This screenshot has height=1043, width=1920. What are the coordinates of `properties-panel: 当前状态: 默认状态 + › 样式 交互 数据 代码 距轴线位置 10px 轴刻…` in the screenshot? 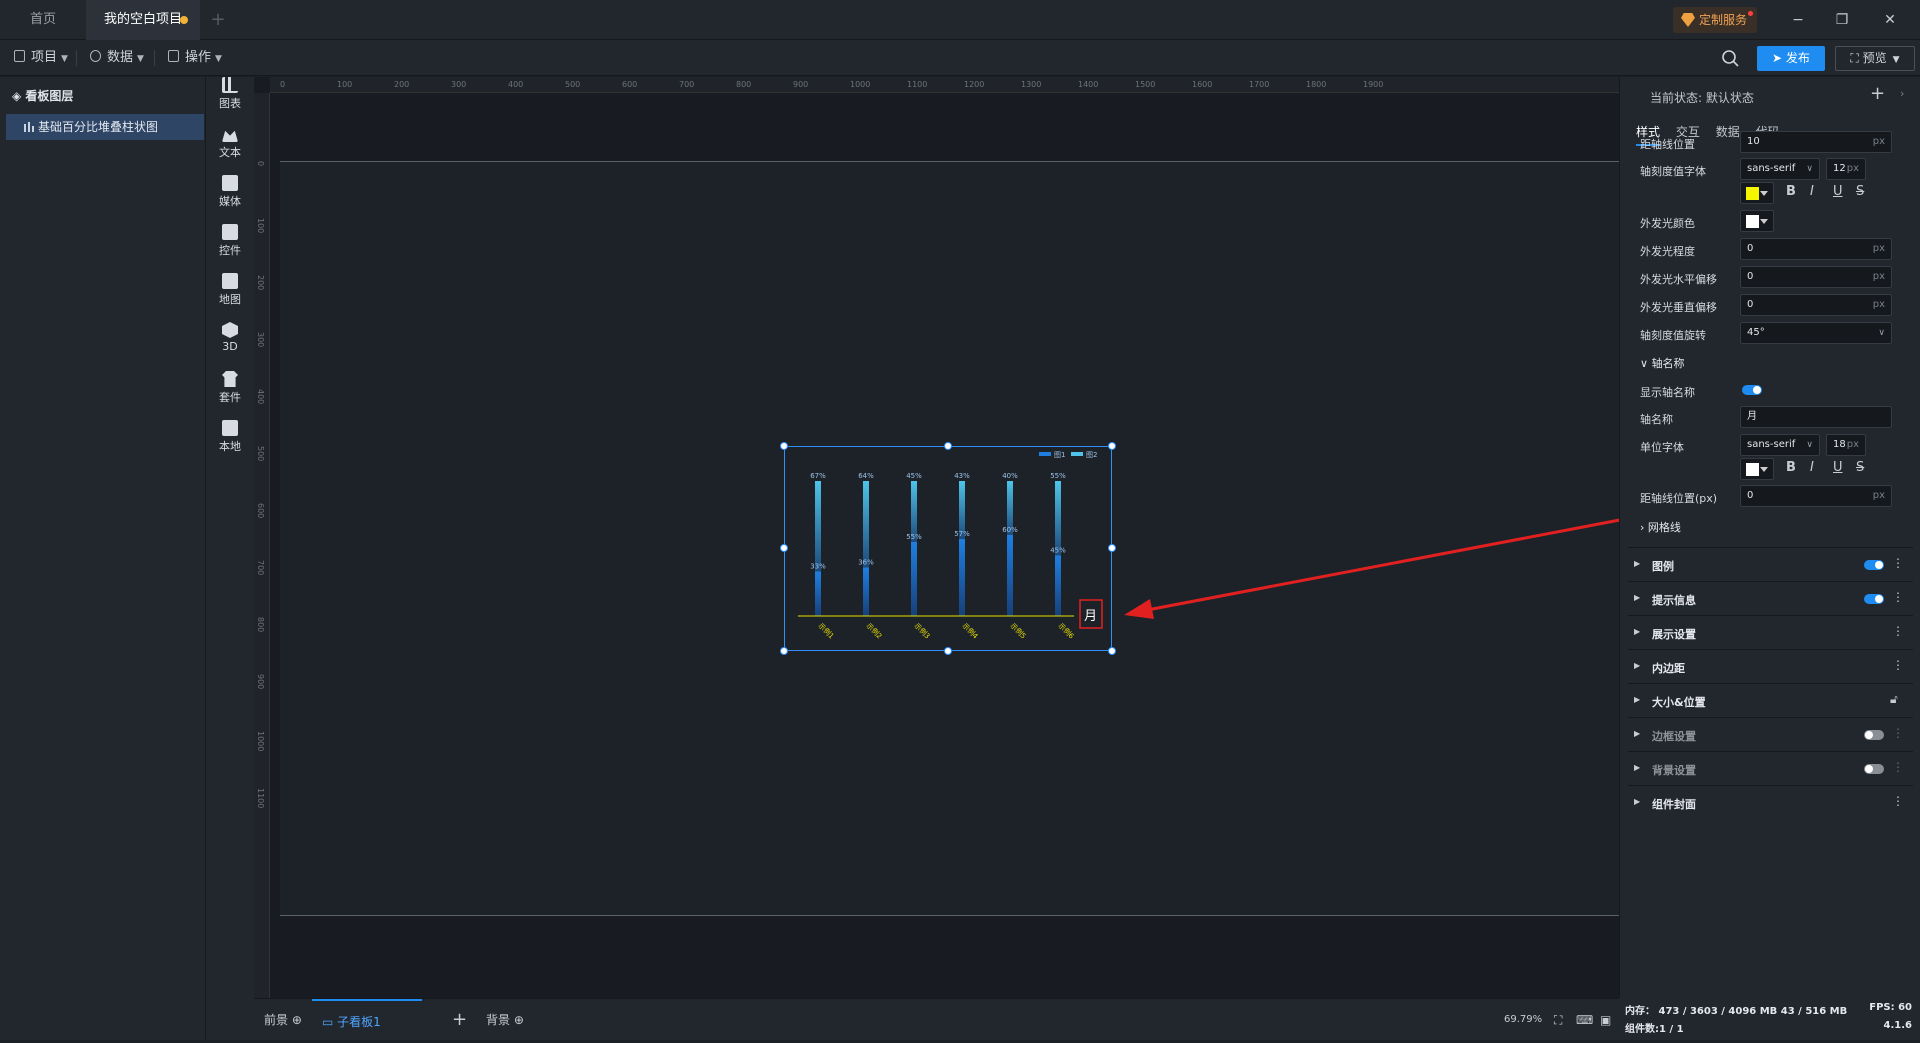 It's located at (1769, 537).